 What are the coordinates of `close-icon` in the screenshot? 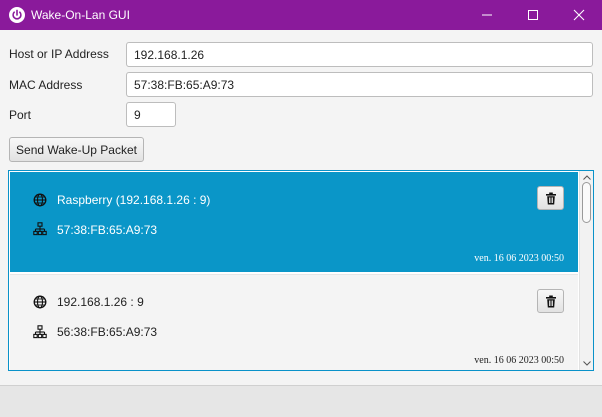 It's located at (579, 15).